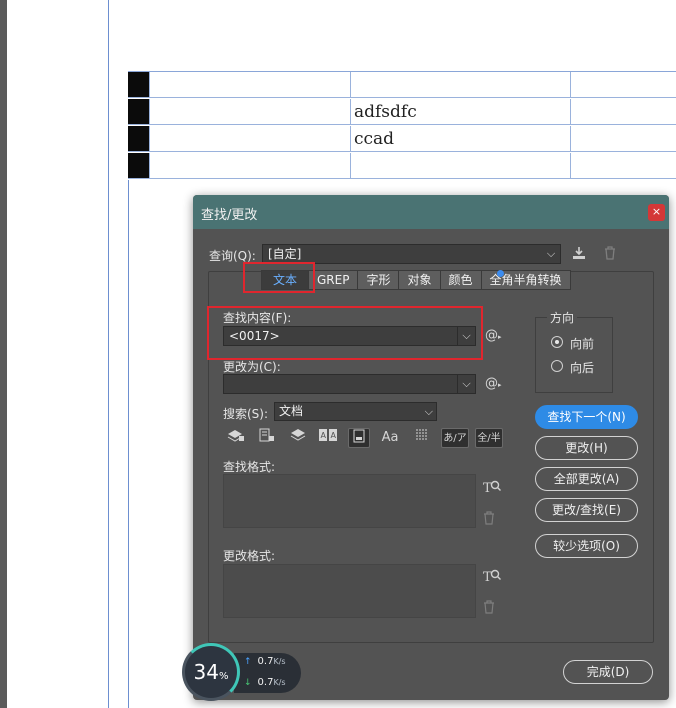  What do you see at coordinates (236, 438) in the screenshot?
I see `include-locked-layers-icon` at bounding box center [236, 438].